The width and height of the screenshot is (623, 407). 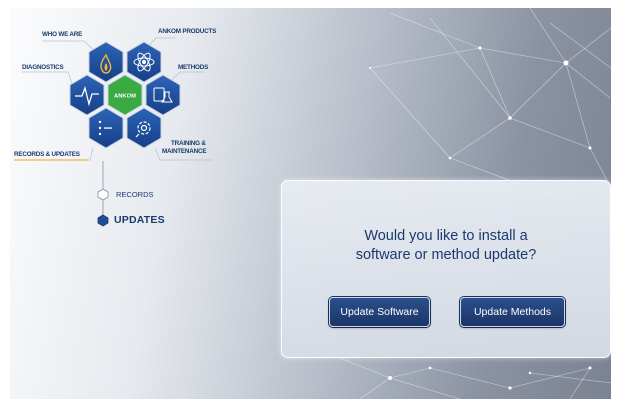 I want to click on menu-label-maintenance: MAINTENANCE, so click(x=184, y=151).